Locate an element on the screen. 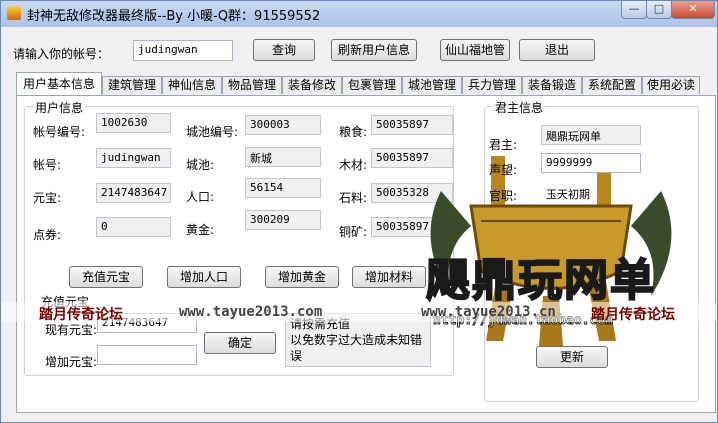 The image size is (718, 423). city-field: 新城 is located at coordinates (283, 157).